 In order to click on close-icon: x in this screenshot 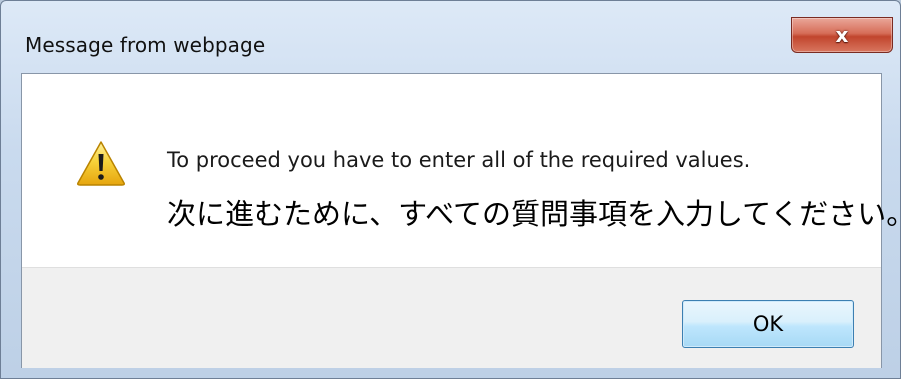, I will do `click(842, 35)`.